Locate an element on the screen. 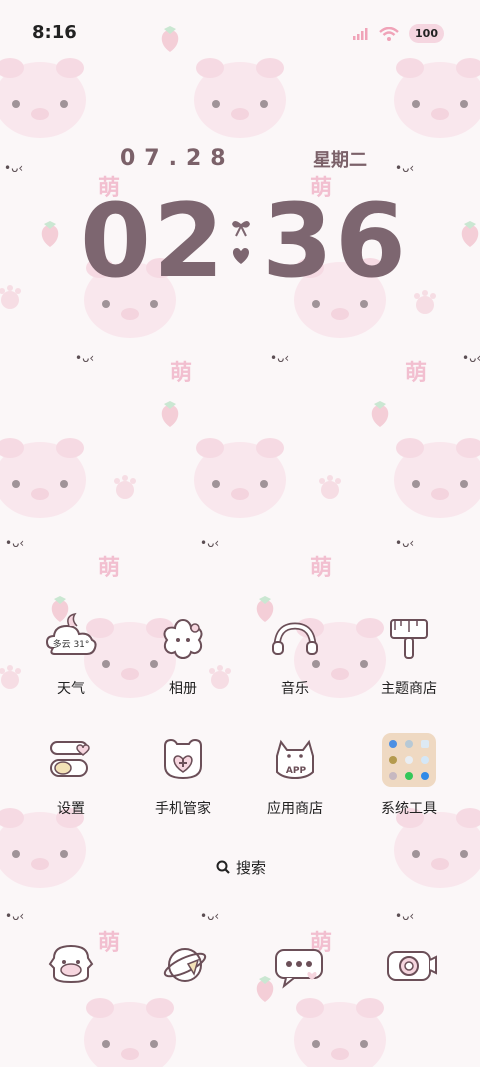  status-time: 8:16 is located at coordinates (54, 32).